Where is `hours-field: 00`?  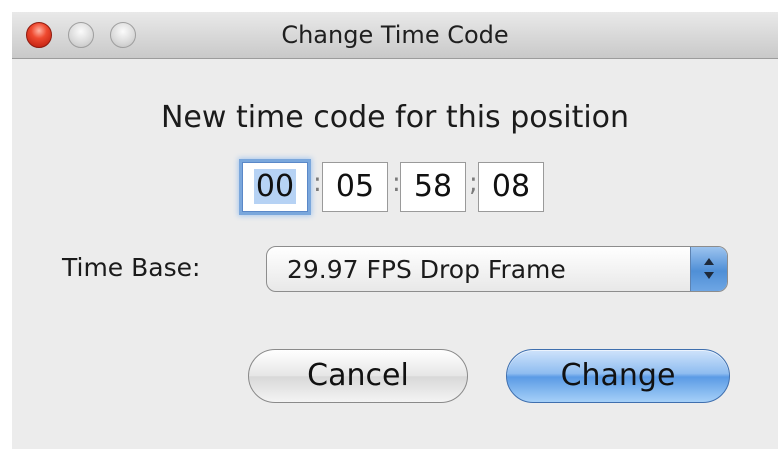 hours-field: 00 is located at coordinates (275, 187).